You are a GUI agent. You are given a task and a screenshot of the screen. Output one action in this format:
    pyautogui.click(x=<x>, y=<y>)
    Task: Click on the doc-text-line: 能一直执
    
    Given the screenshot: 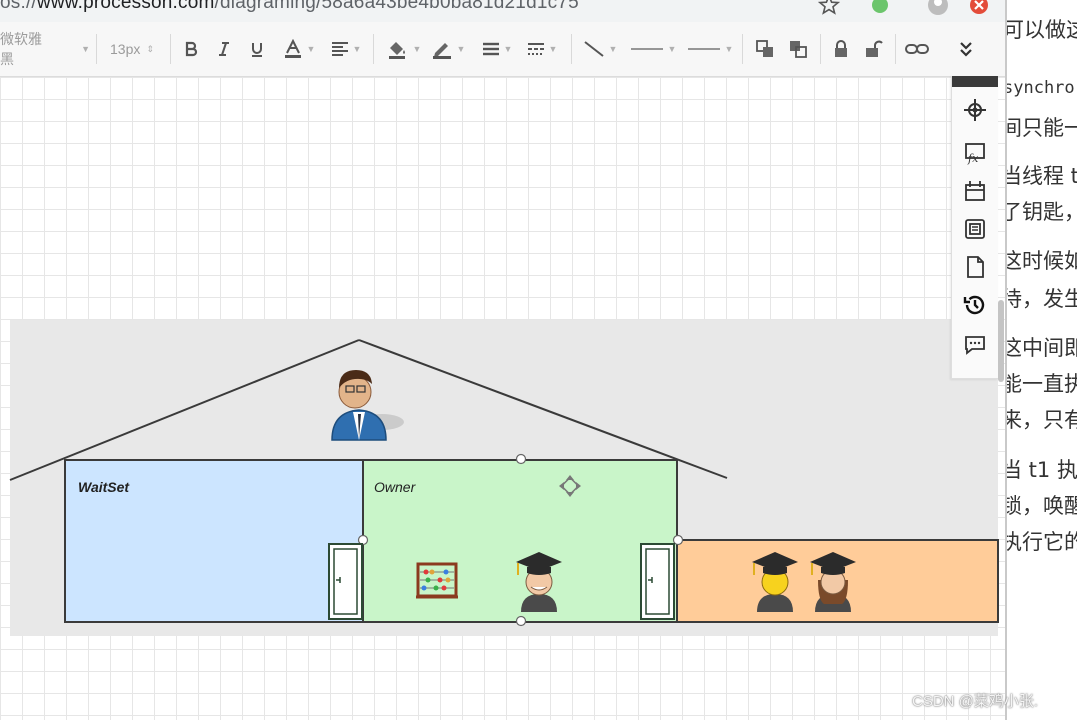 What is the action you would take?
    pyautogui.click(x=1041, y=384)
    